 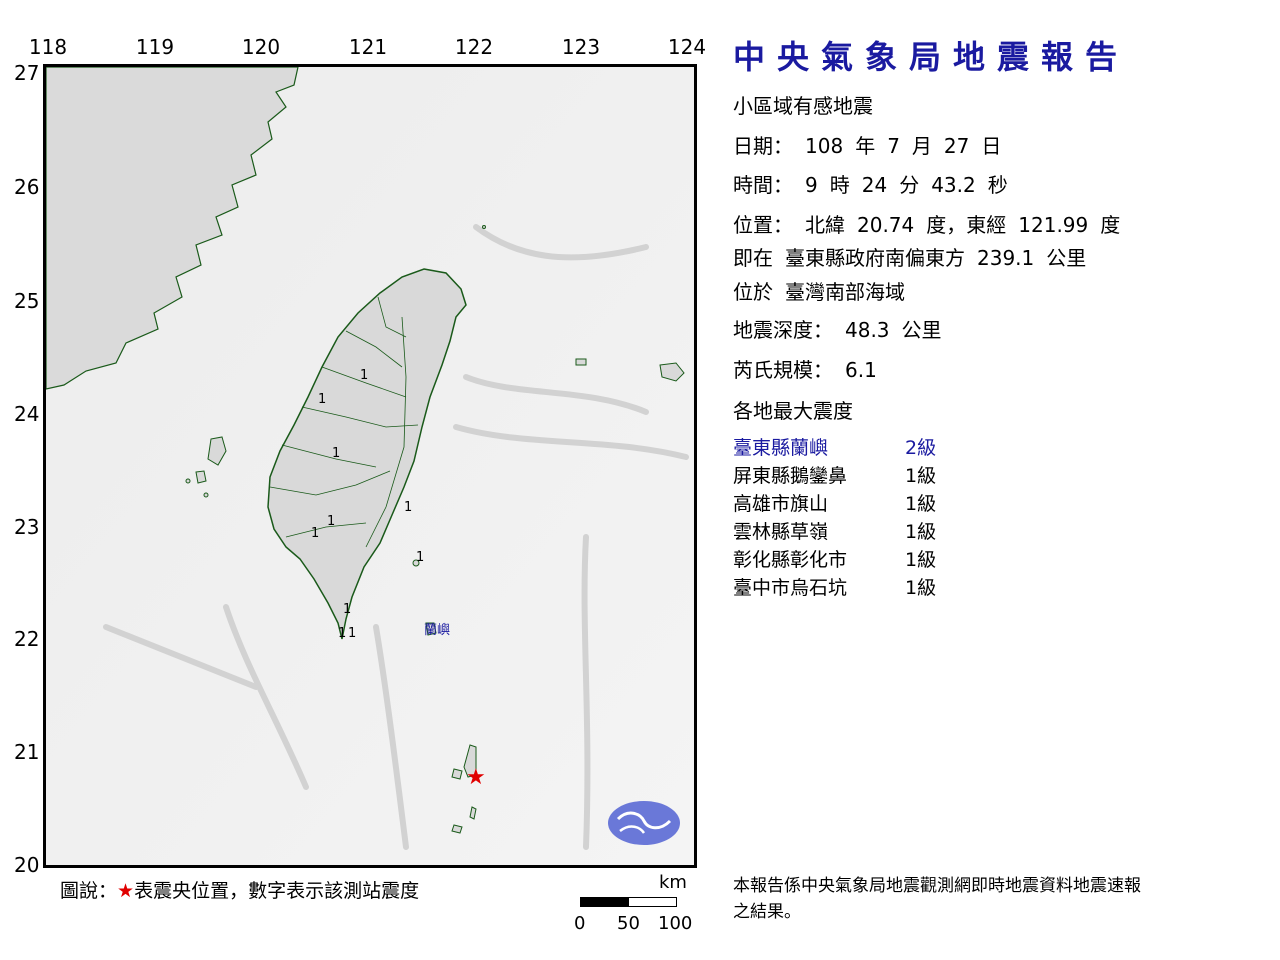 I want to click on station-name: 雲林縣草嶺, so click(x=781, y=532).